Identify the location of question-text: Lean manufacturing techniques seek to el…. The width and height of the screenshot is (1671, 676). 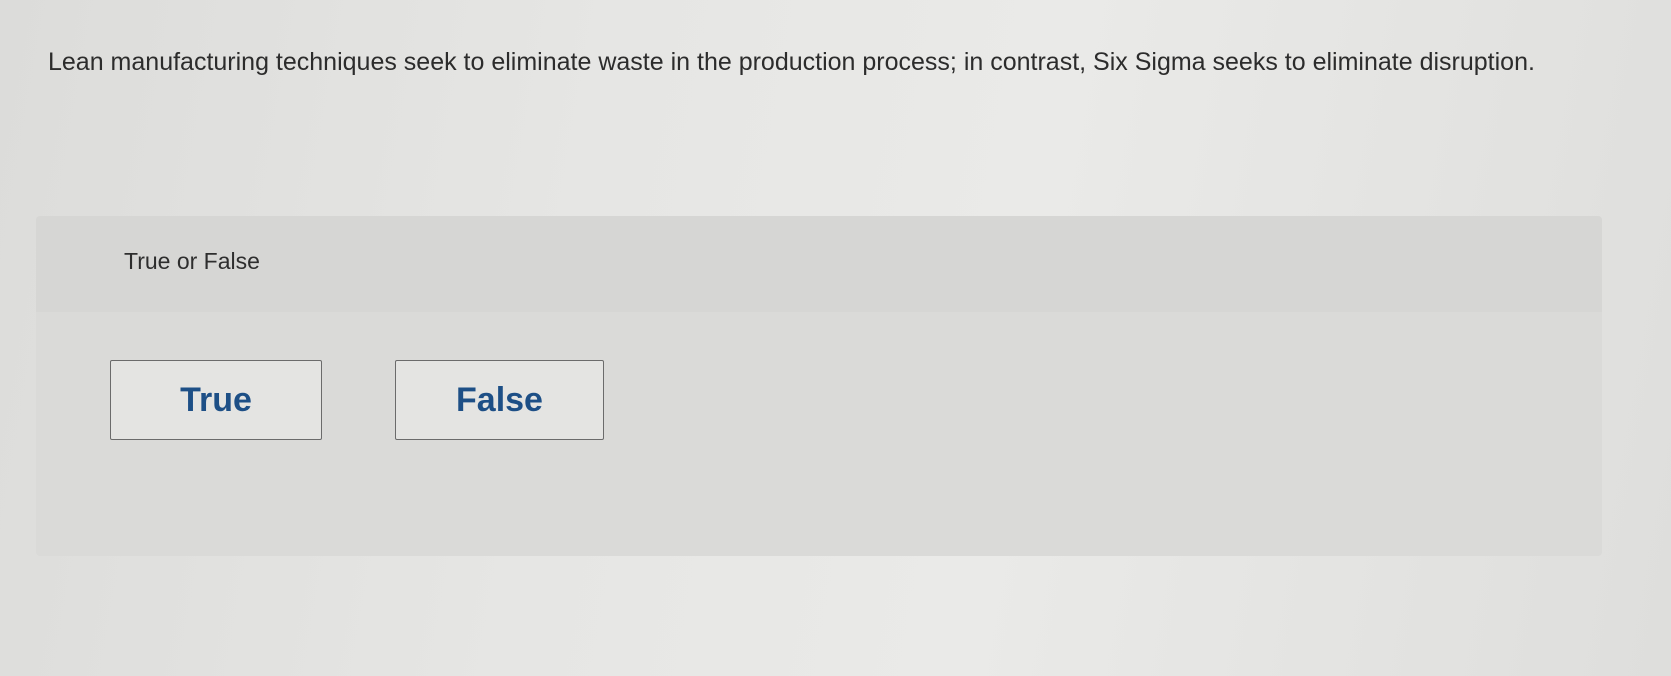
(791, 62).